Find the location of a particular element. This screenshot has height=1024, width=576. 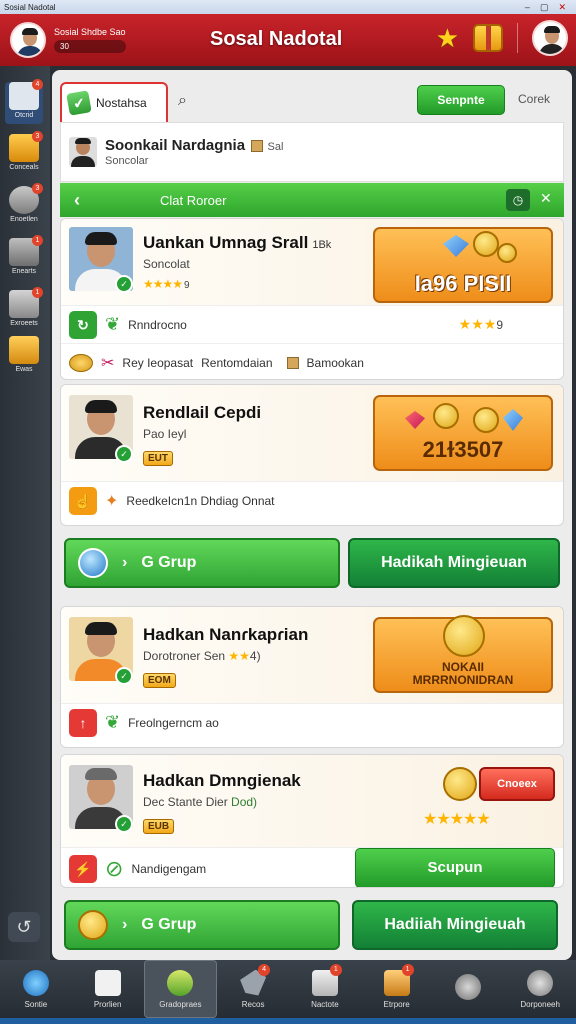

tools-icon: 3 is located at coordinates (26, 198).